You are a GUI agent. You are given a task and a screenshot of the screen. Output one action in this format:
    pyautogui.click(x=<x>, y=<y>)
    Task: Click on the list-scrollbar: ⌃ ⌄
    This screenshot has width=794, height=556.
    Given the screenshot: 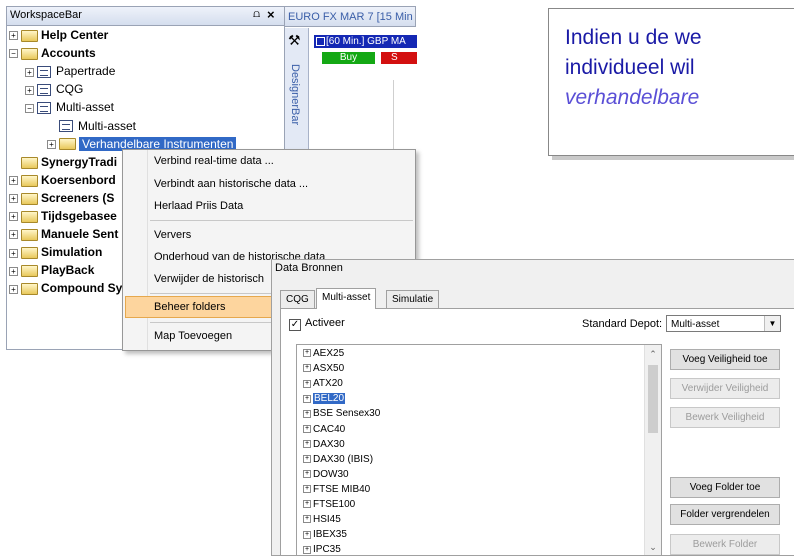 What is the action you would take?
    pyautogui.click(x=652, y=450)
    